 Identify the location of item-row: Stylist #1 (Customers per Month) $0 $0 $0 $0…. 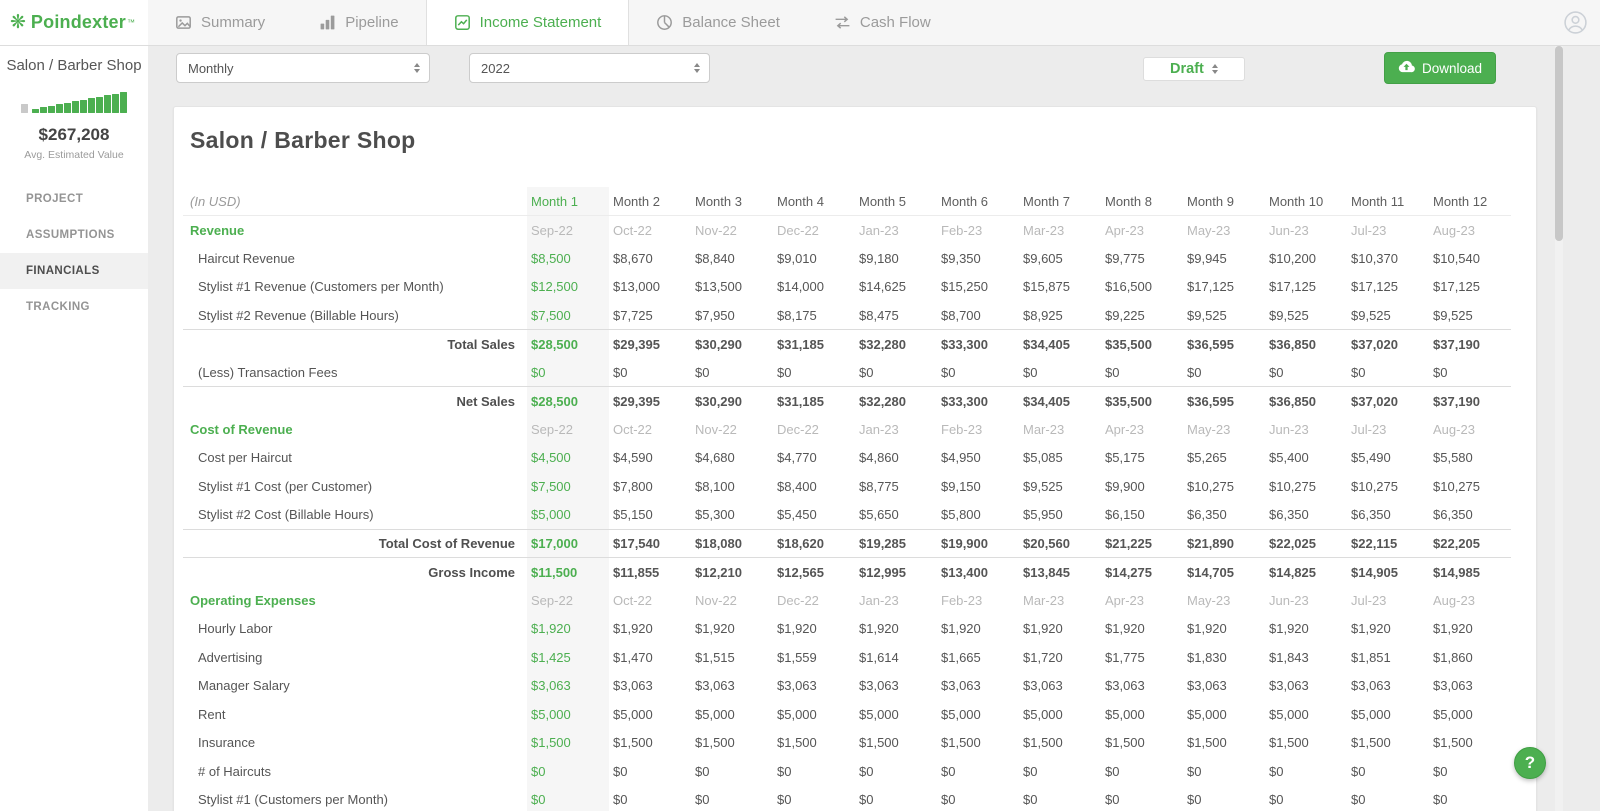
(847, 798).